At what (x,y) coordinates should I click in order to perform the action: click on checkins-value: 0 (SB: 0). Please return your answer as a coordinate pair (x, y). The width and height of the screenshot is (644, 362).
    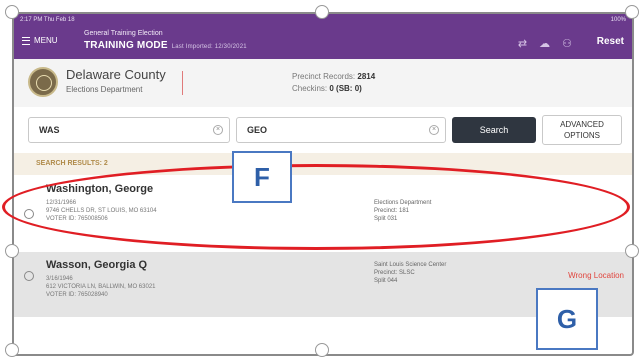
    Looking at the image, I should click on (345, 88).